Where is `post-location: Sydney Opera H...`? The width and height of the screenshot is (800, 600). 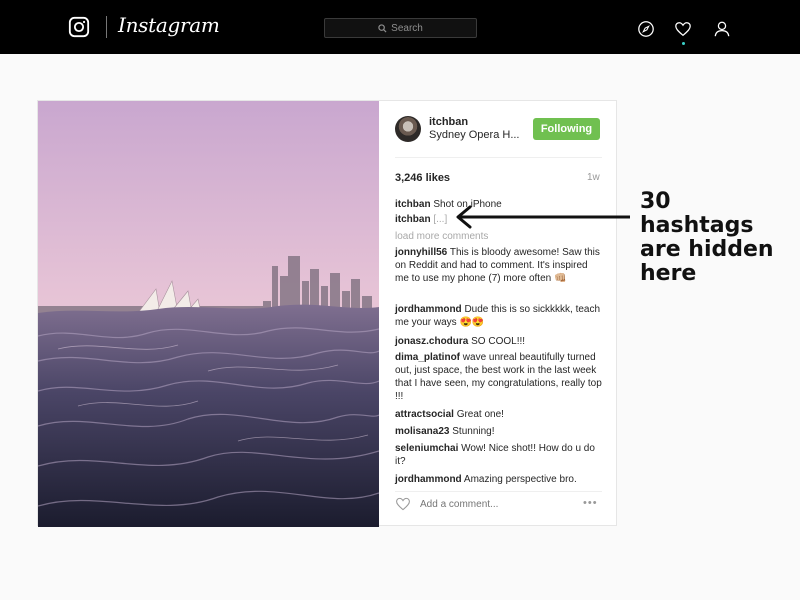
post-location: Sydney Opera H... is located at coordinates (474, 135).